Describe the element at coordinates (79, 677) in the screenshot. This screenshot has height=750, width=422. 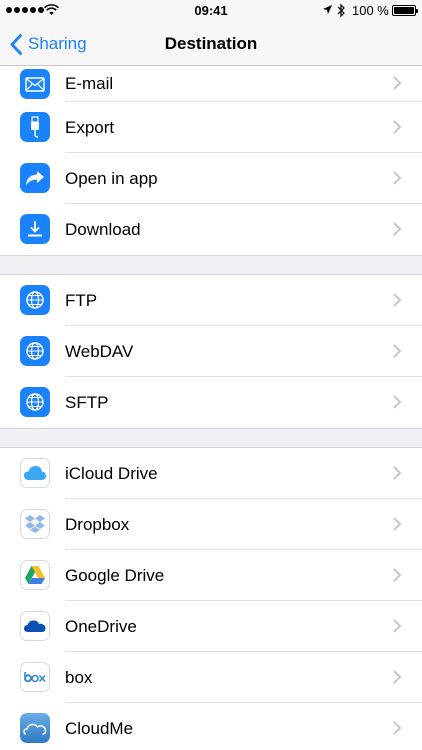
I see `row-label: box` at that location.